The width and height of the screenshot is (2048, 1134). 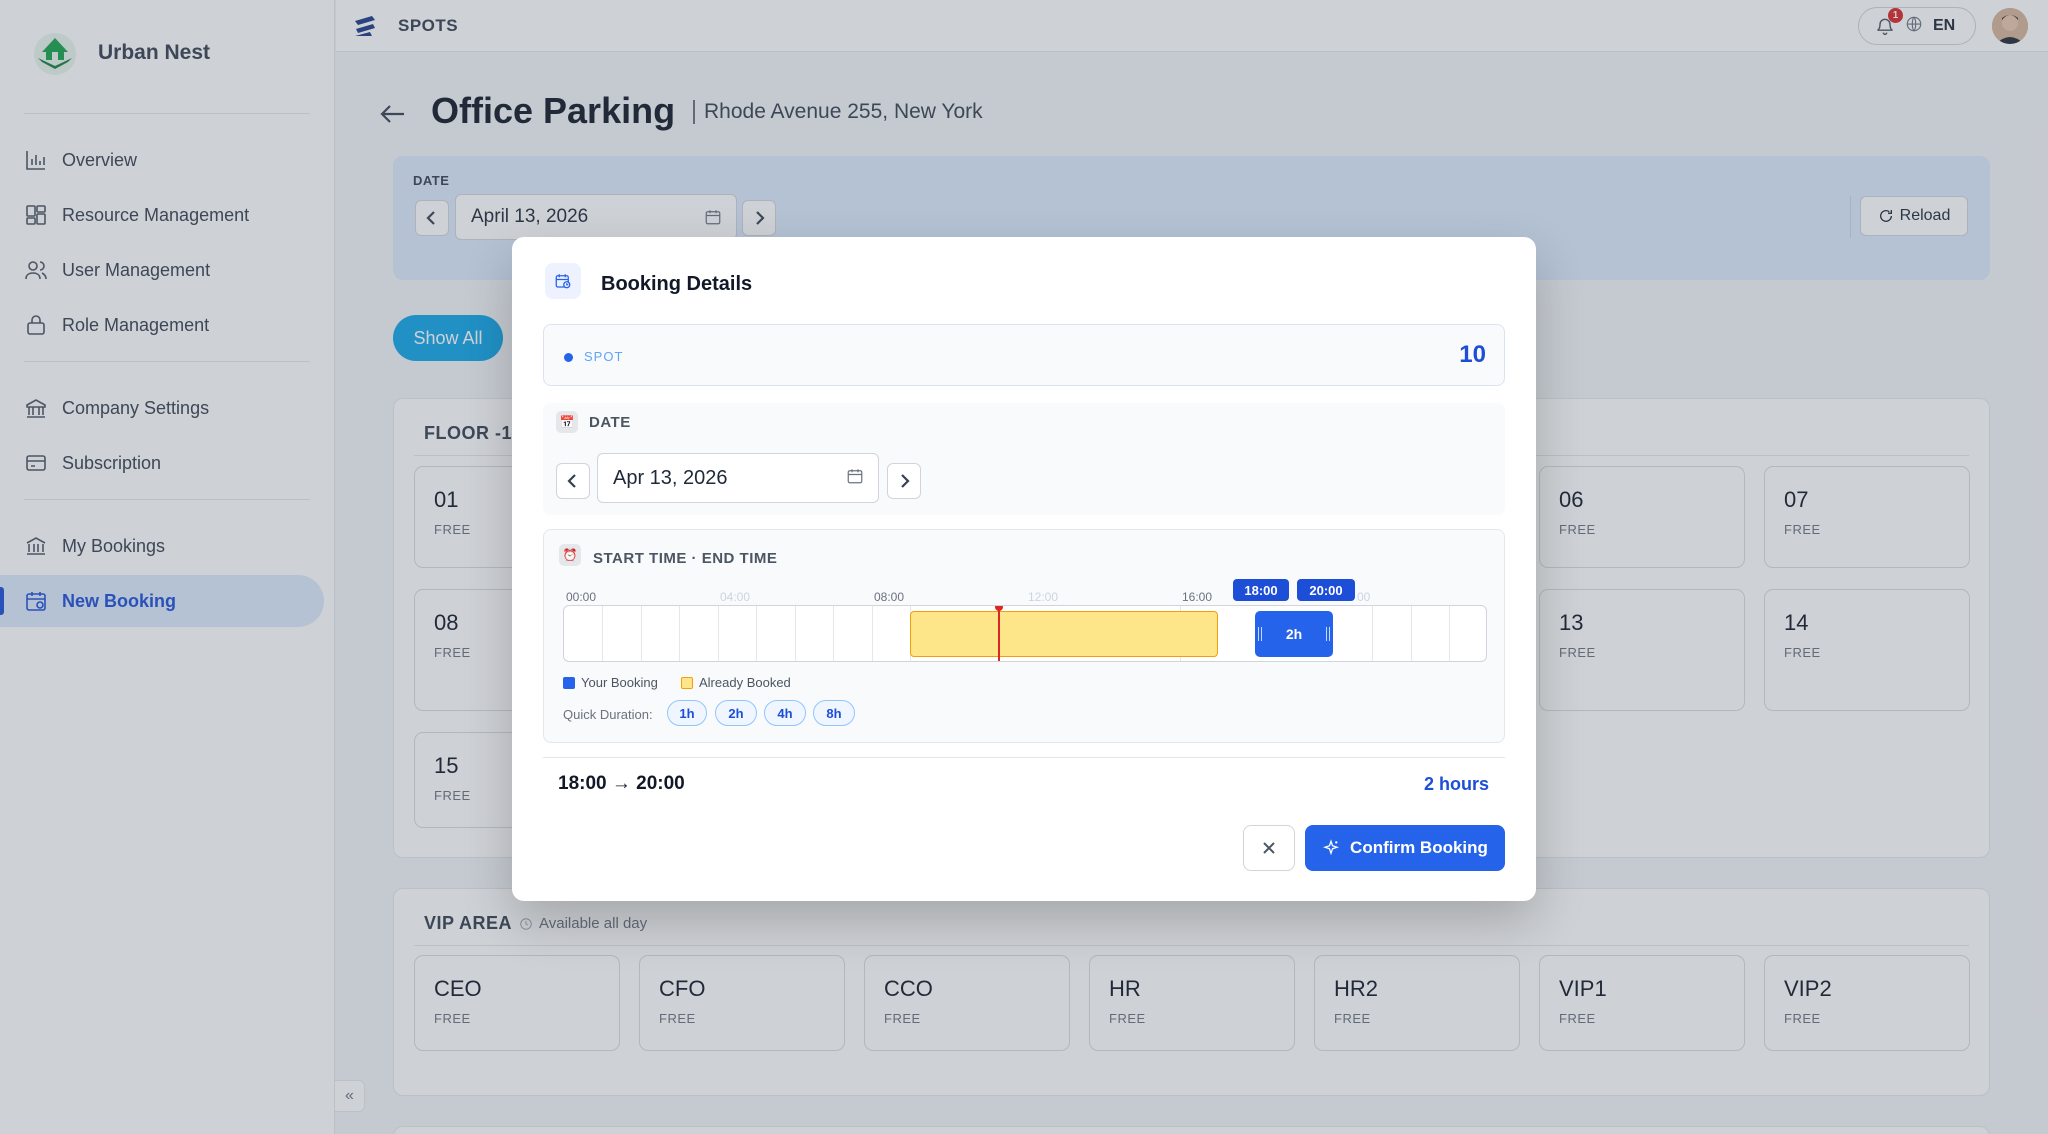 I want to click on modal-next-date-button, so click(x=904, y=481).